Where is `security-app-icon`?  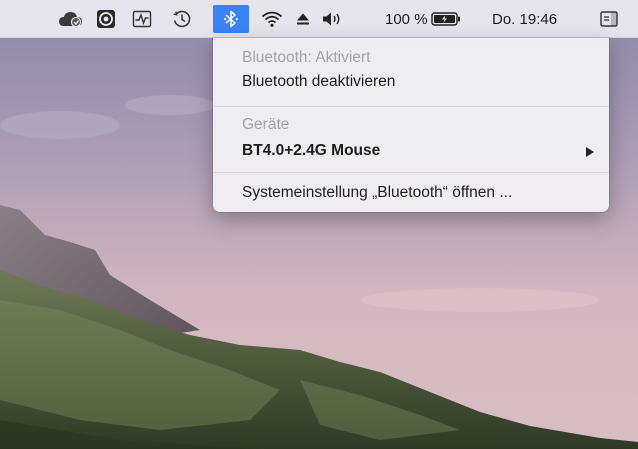
security-app-icon is located at coordinates (106, 19).